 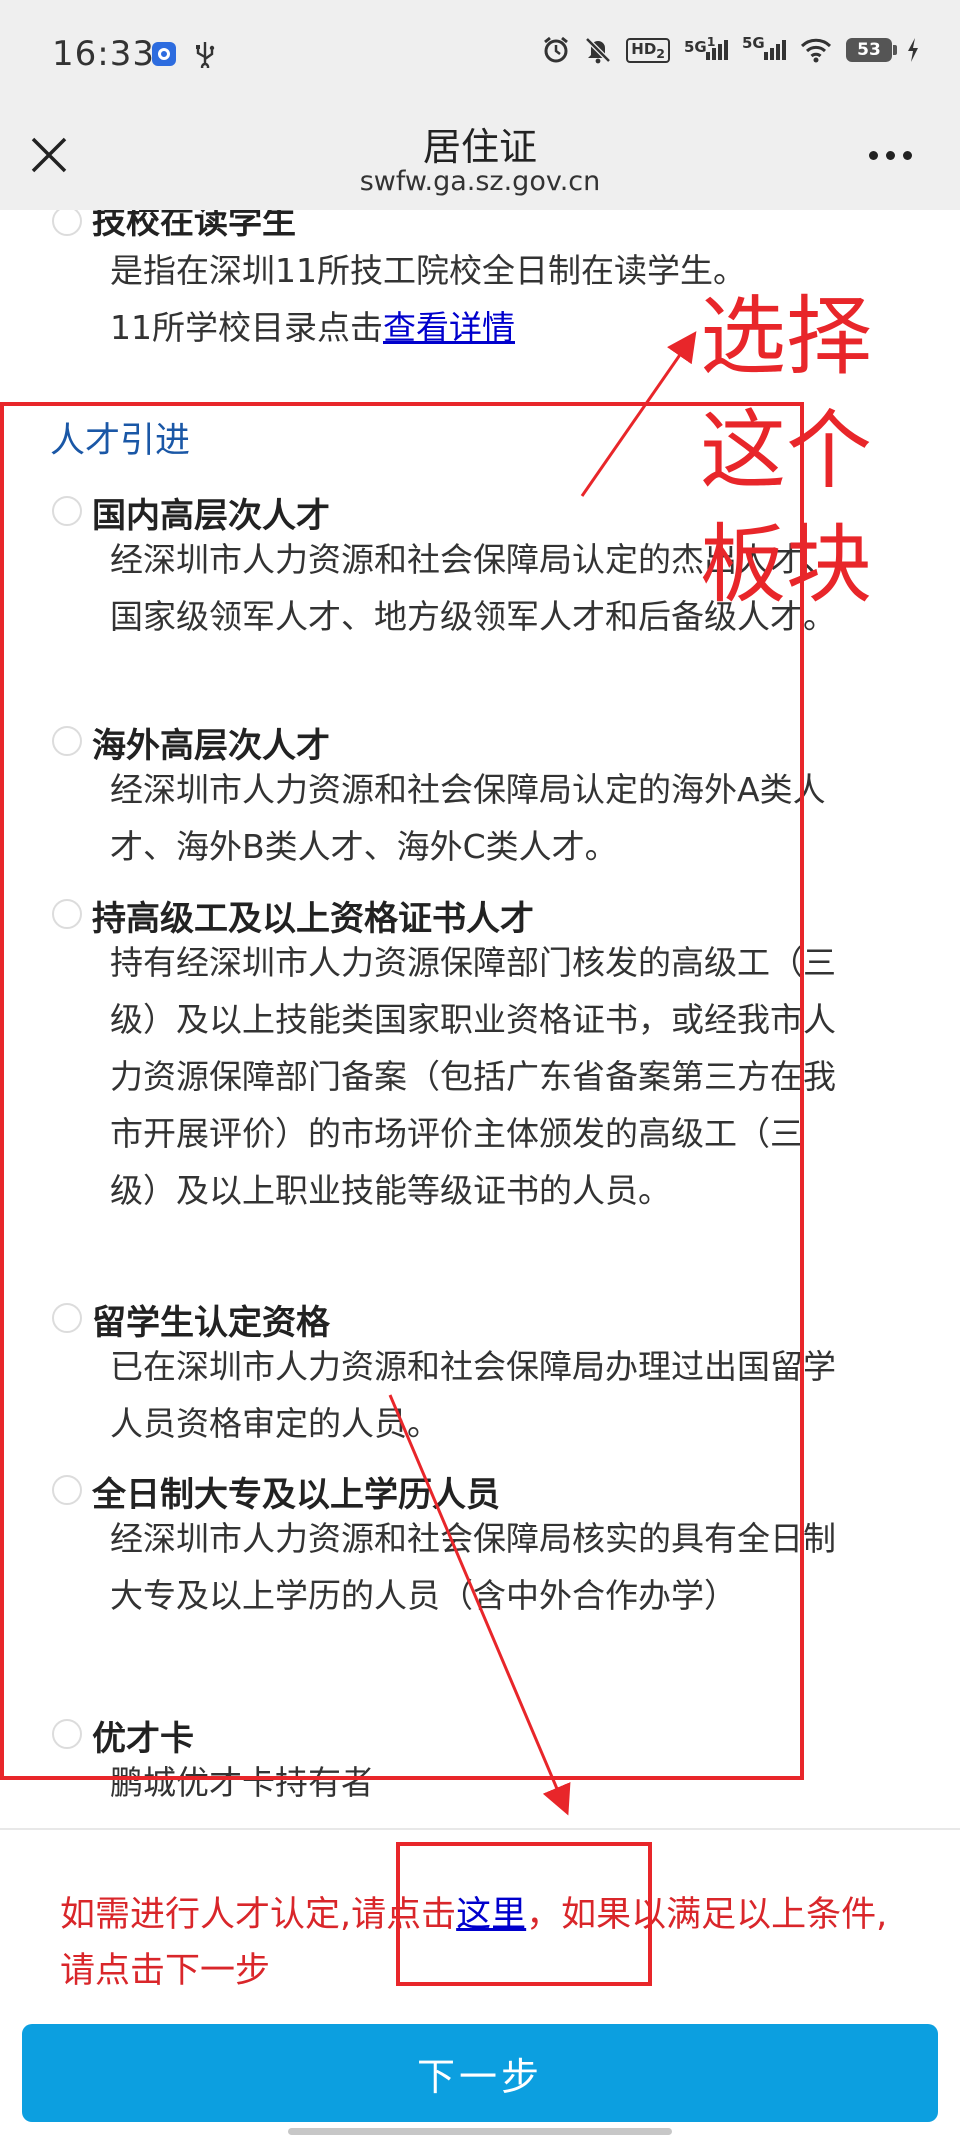 What do you see at coordinates (480, 2073) in the screenshot?
I see `next-step-button: 下一步` at bounding box center [480, 2073].